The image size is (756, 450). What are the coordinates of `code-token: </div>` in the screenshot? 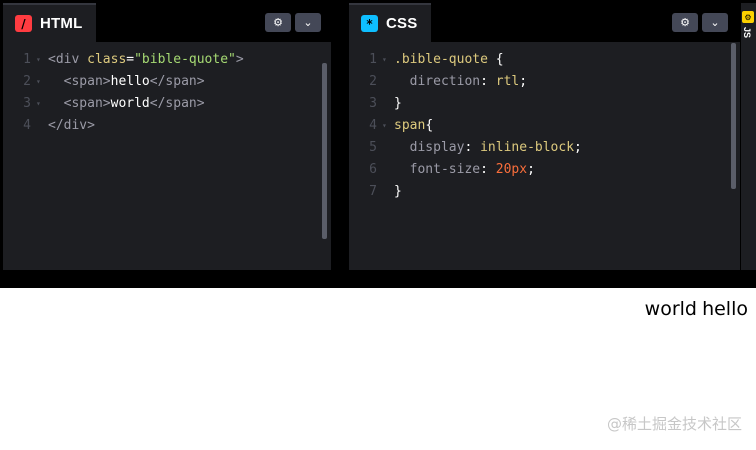 It's located at (71, 125).